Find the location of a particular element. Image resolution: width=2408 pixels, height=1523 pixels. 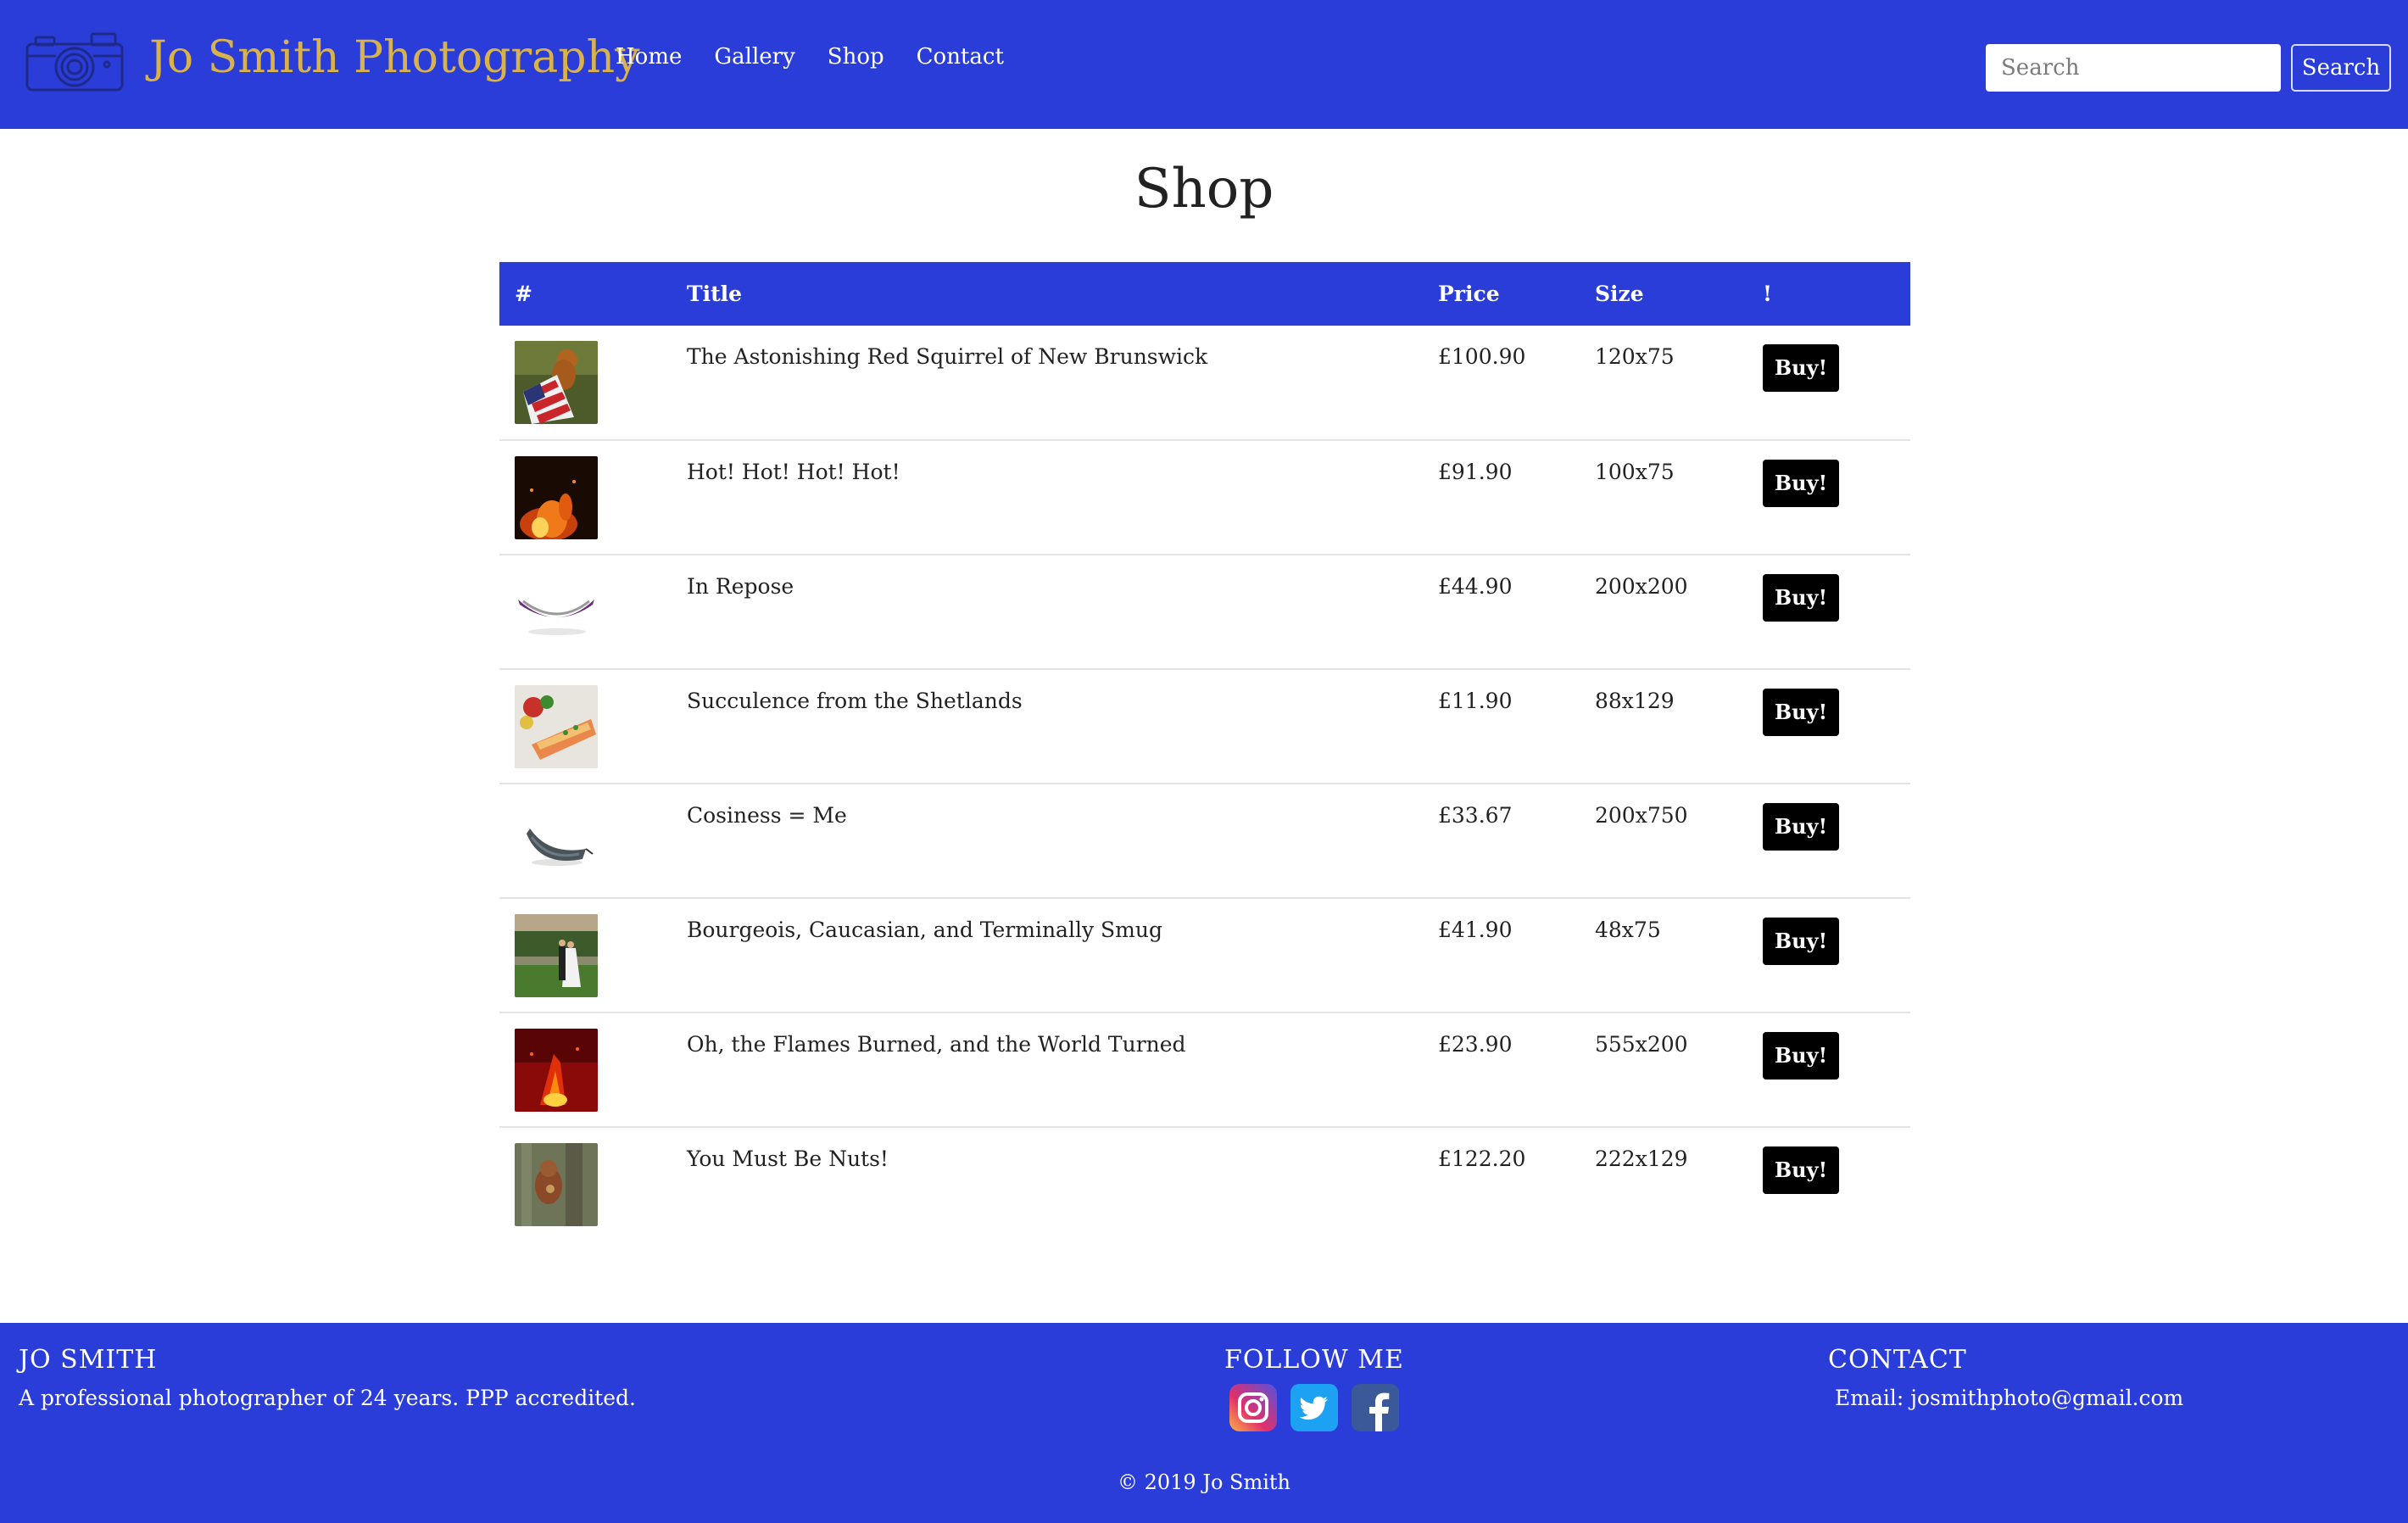

table-row: Hot! Hot! Hot! Hot! £91.90 100x75 Buy! is located at coordinates (1204, 497).